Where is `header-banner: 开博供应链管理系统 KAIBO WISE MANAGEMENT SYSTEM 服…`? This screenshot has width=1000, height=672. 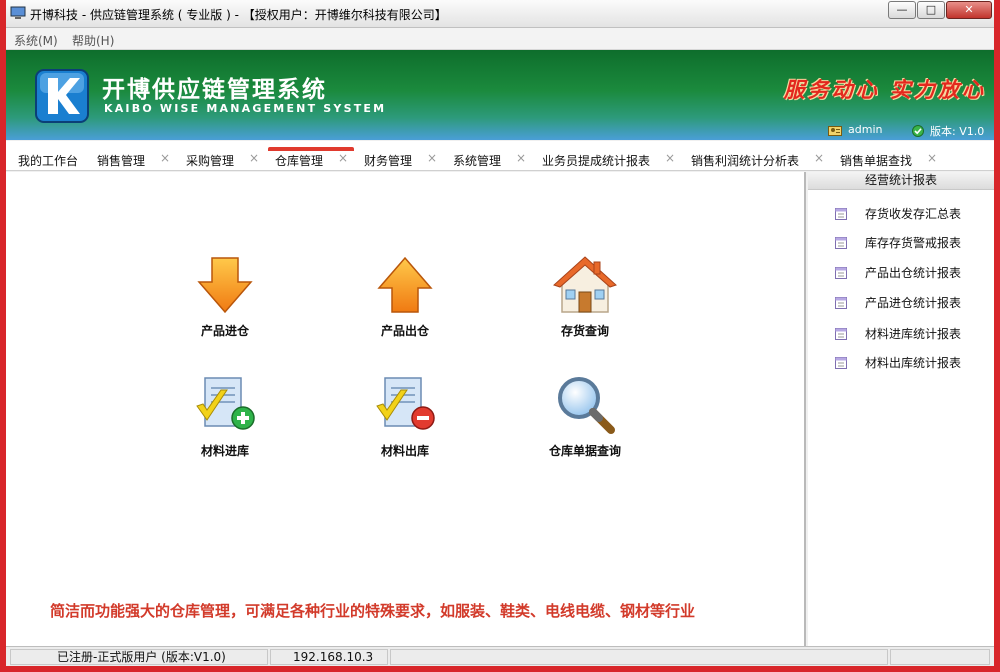 header-banner: 开博供应链管理系统 KAIBO WISE MANAGEMENT SYSTEM 服… is located at coordinates (500, 95).